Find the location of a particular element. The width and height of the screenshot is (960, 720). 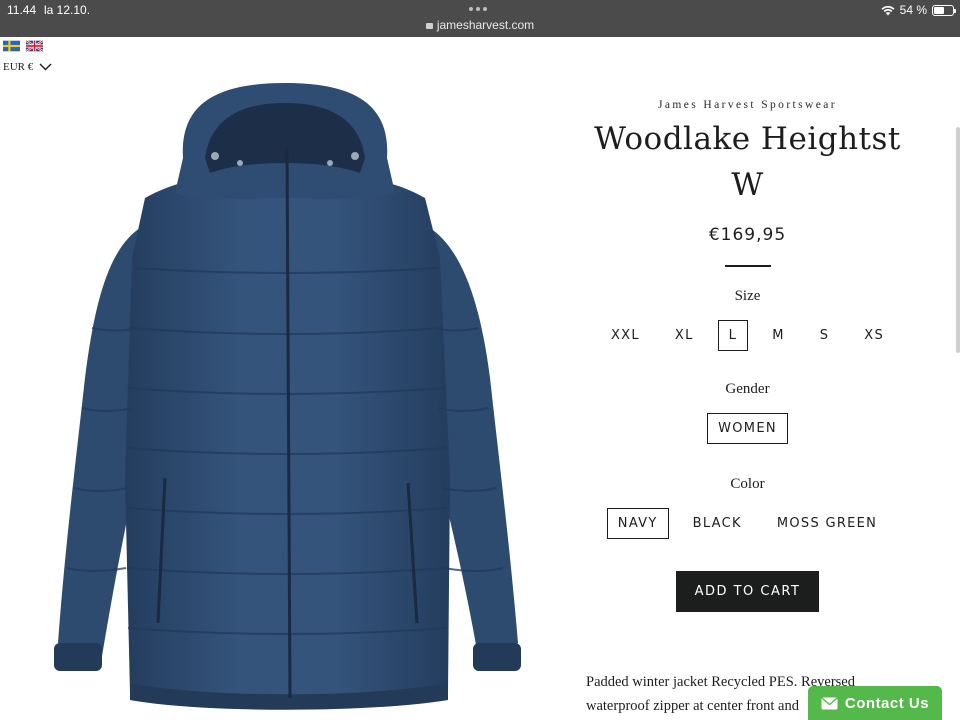

product-price: €169,95 is located at coordinates (747, 235).